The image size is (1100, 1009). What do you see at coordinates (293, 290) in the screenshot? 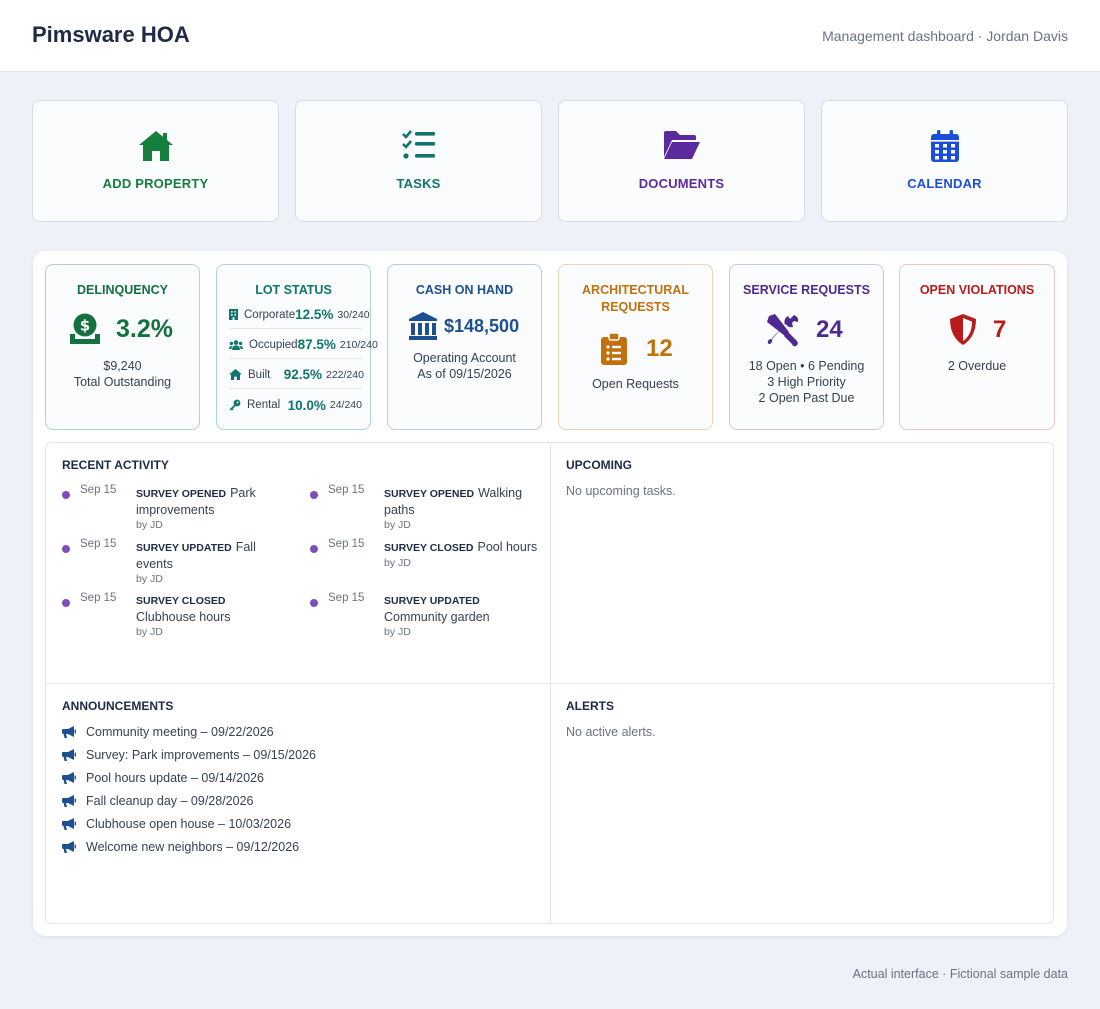
I see `lot-status-title: LOT STATUS` at bounding box center [293, 290].